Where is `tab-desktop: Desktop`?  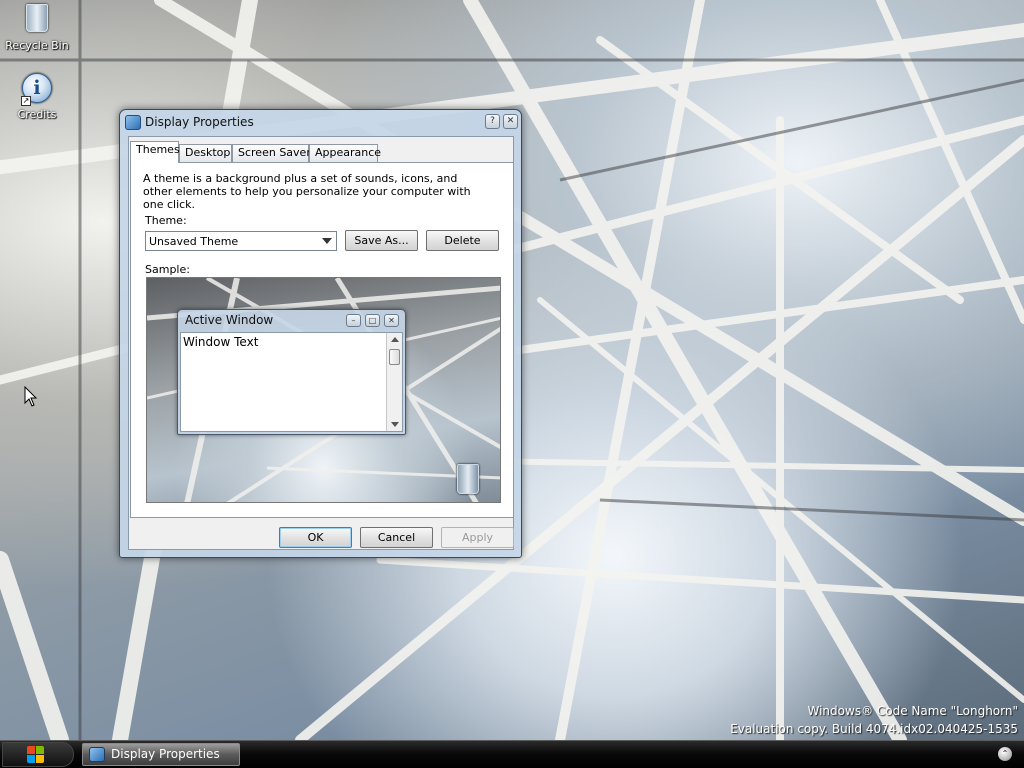
tab-desktop: Desktop is located at coordinates (205, 153).